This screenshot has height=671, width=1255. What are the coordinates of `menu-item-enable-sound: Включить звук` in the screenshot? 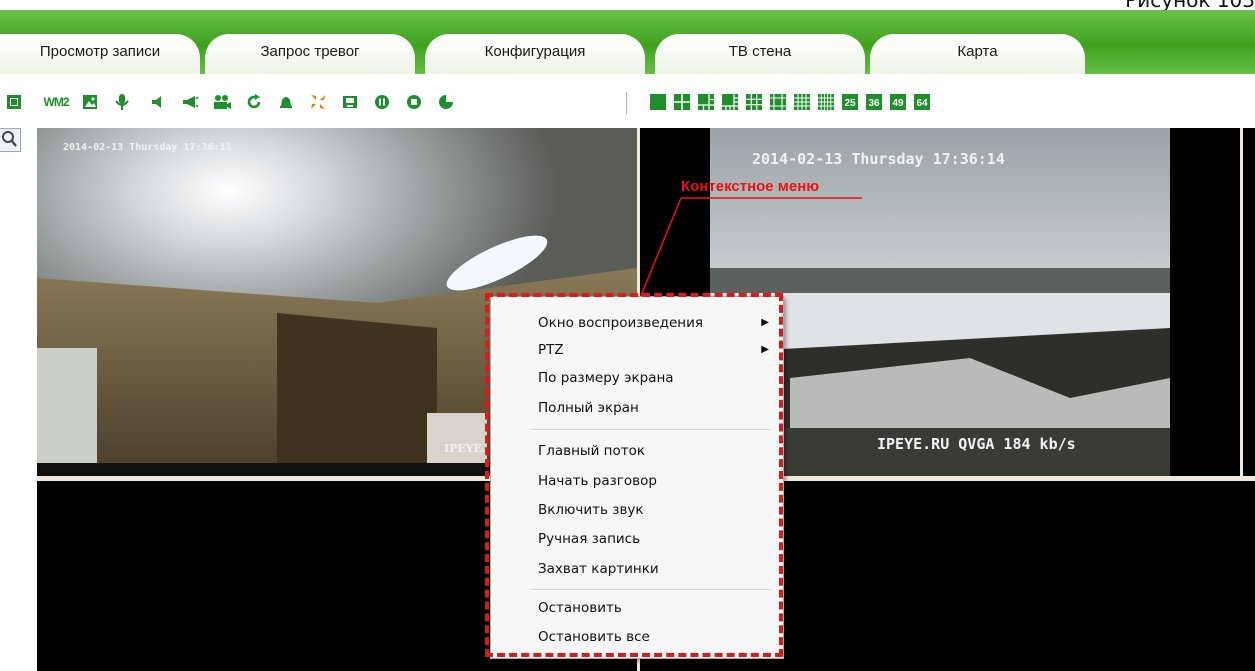 It's located at (637, 510).